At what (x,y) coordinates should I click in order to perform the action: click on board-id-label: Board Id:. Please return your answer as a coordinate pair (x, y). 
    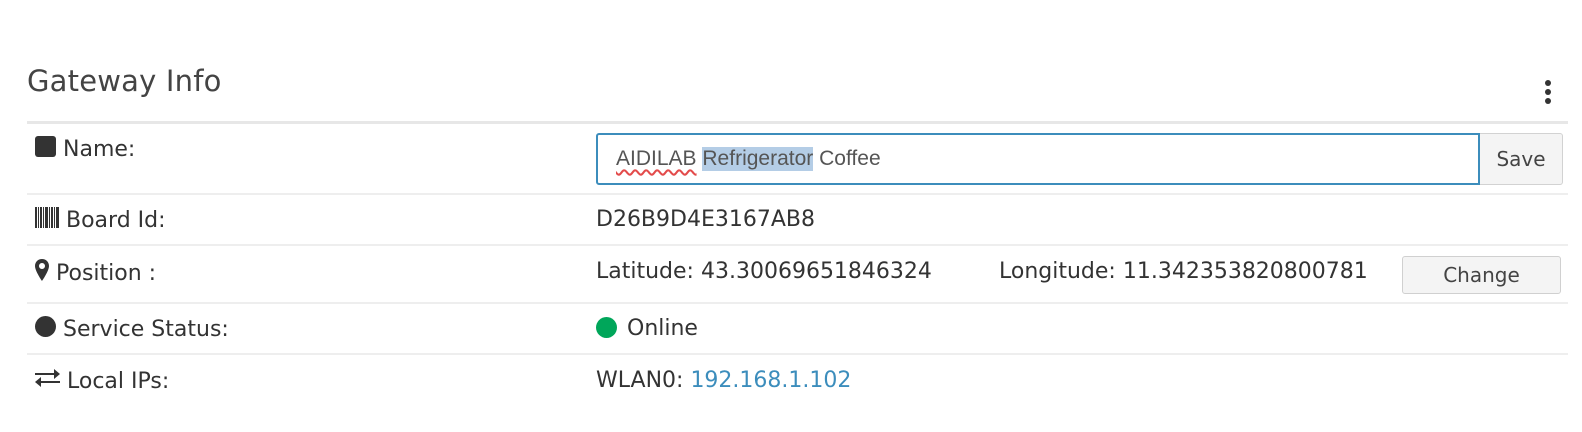
    Looking at the image, I should click on (116, 220).